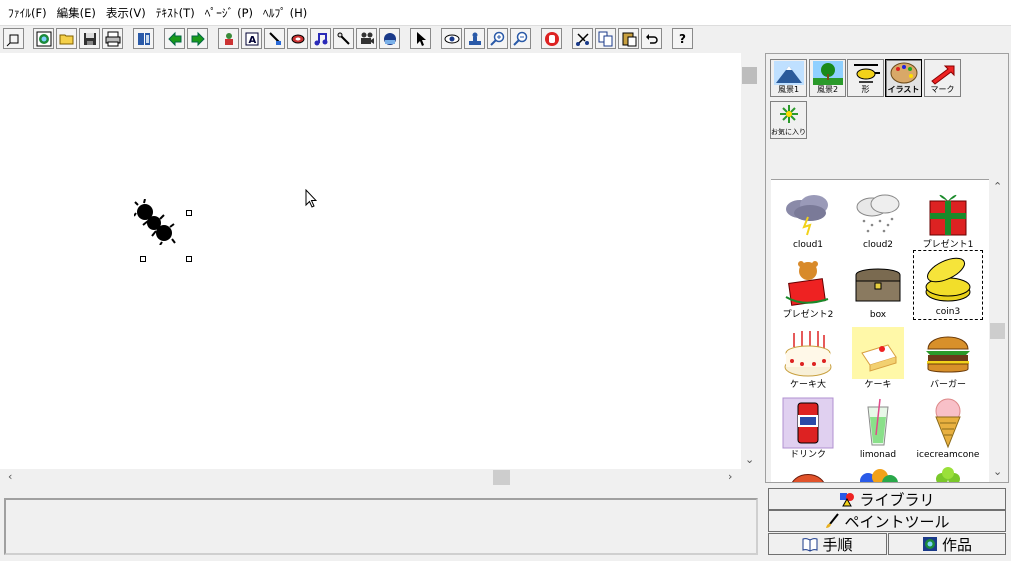  I want to click on paste-button, so click(628, 38).